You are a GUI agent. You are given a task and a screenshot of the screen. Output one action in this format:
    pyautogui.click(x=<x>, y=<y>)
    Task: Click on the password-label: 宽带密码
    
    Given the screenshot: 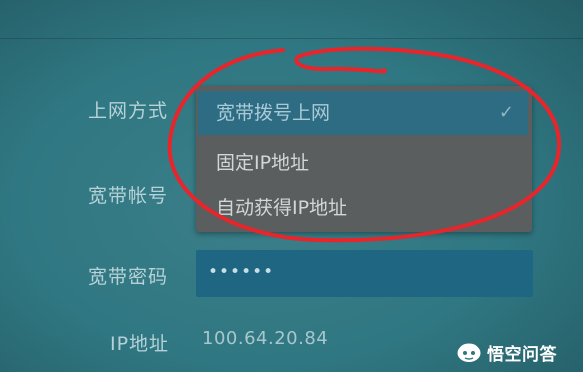 What is the action you would take?
    pyautogui.click(x=128, y=277)
    